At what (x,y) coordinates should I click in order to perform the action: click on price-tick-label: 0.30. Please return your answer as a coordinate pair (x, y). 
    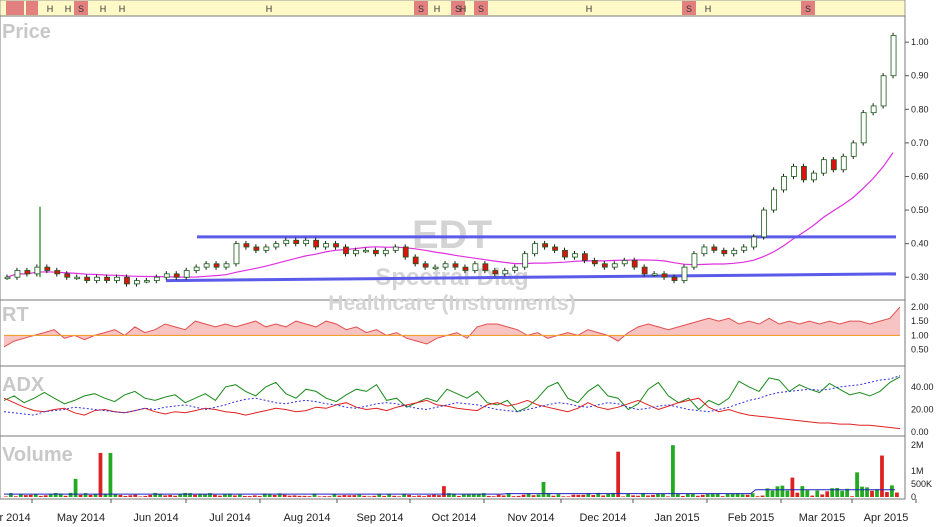
    Looking at the image, I should click on (920, 277).